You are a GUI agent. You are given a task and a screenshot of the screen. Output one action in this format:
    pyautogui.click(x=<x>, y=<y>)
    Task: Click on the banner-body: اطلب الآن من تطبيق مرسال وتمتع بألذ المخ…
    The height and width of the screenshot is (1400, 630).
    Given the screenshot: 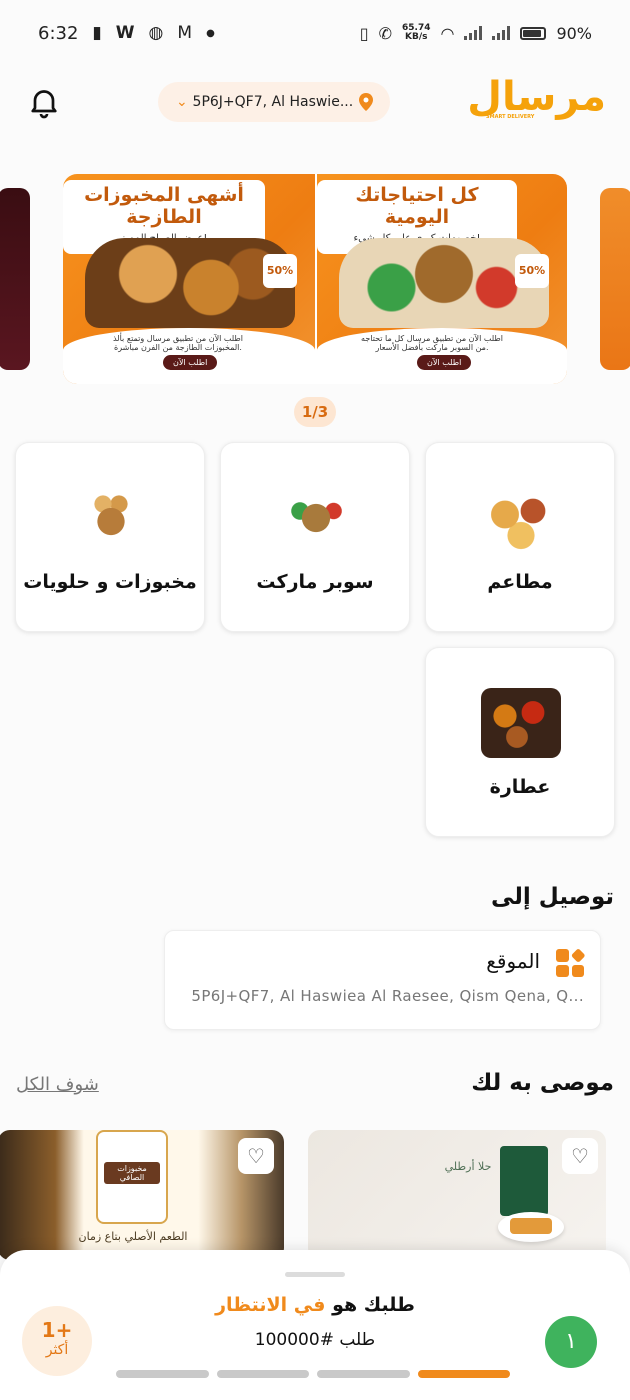 What is the action you would take?
    pyautogui.click(x=177, y=343)
    